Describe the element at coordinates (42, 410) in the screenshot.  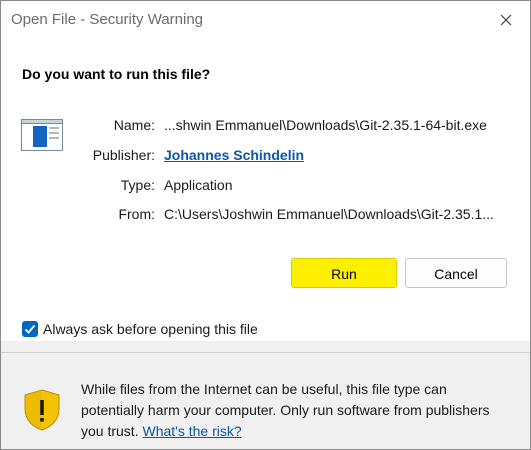
I see `warning-shield-icon` at that location.